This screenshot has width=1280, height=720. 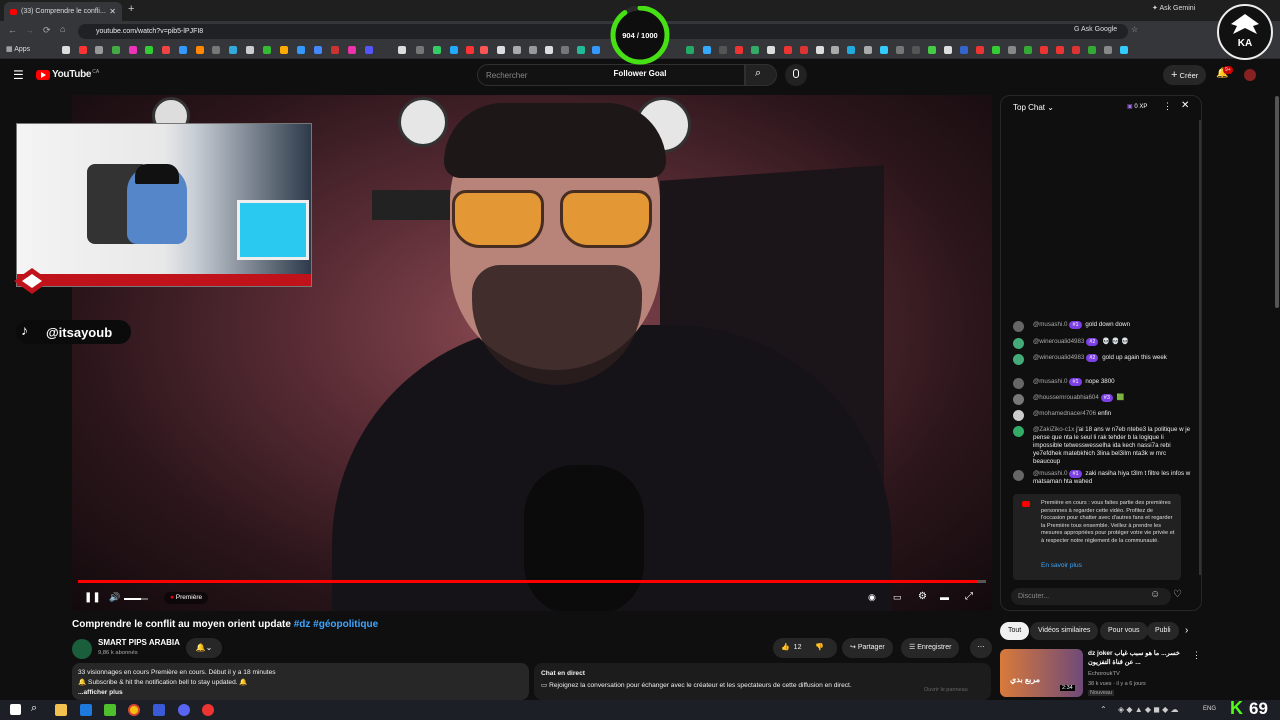 What do you see at coordinates (1066, 397) in the screenshot?
I see `chat-username: @houssemrouabhia604` at bounding box center [1066, 397].